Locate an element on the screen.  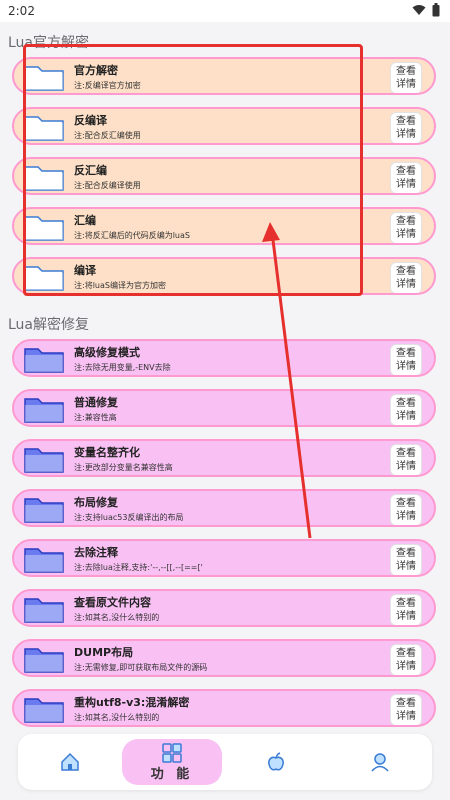
item-subtitle: 注:将luaS编译为官方加密 is located at coordinates (120, 285).